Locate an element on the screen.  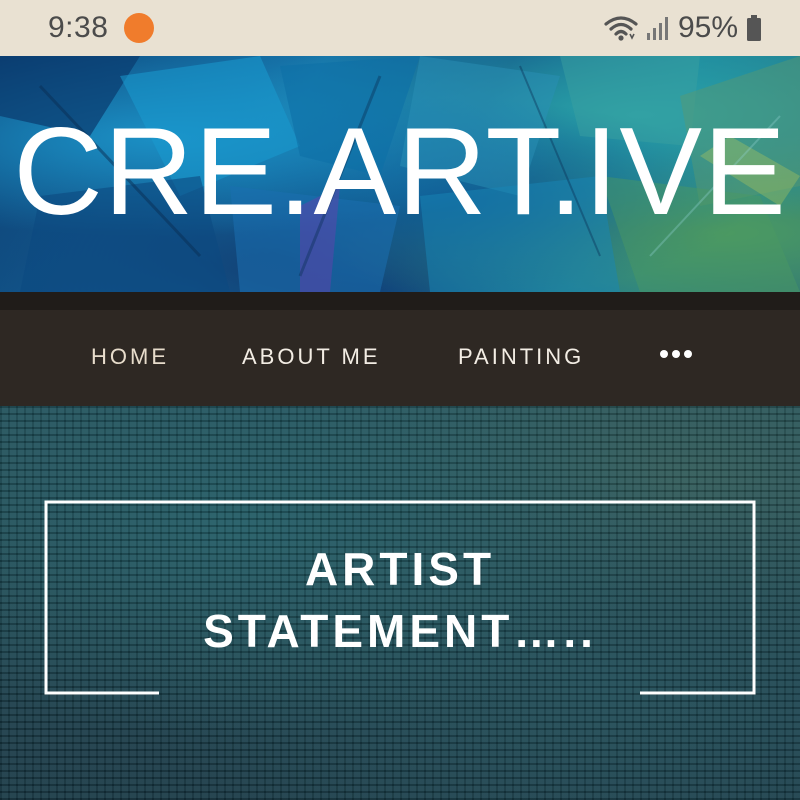
battery-percent: 95% is located at coordinates (707, 27).